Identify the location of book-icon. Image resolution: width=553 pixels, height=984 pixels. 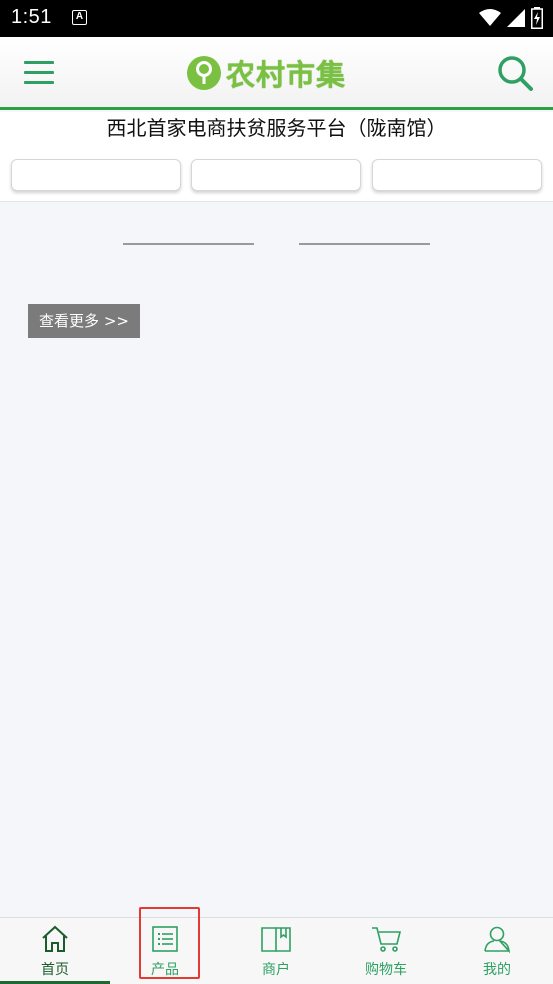
(276, 939).